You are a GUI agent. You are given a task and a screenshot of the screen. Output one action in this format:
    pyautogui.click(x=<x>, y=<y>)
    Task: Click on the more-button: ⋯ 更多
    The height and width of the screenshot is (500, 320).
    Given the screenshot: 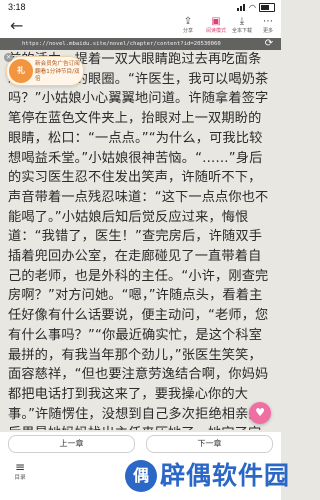 What is the action you would take?
    pyautogui.click(x=268, y=25)
    